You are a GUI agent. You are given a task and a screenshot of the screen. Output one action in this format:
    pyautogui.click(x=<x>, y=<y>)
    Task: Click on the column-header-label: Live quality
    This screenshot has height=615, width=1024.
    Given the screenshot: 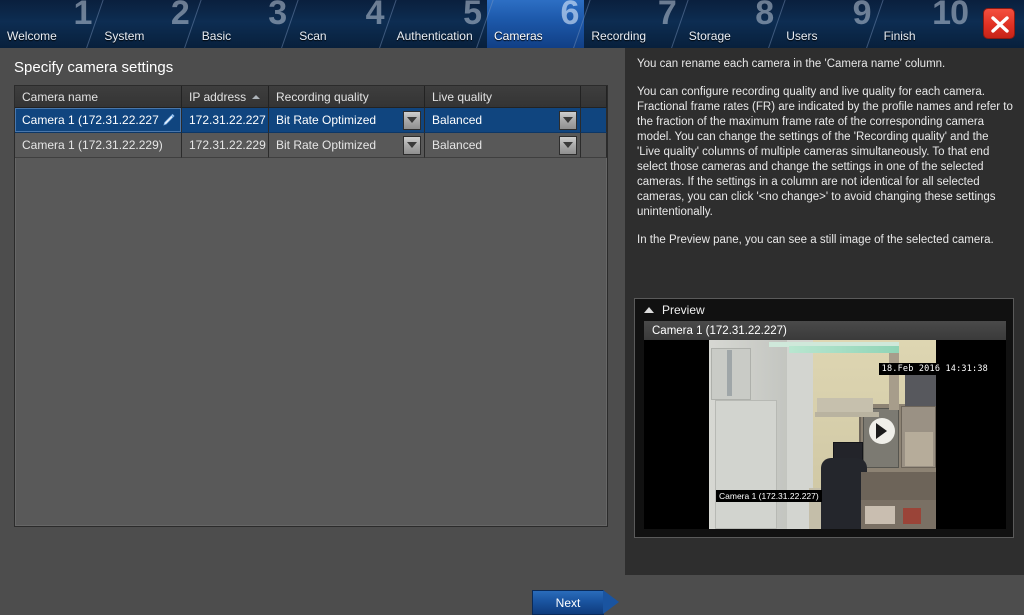 What is the action you would take?
    pyautogui.click(x=462, y=96)
    